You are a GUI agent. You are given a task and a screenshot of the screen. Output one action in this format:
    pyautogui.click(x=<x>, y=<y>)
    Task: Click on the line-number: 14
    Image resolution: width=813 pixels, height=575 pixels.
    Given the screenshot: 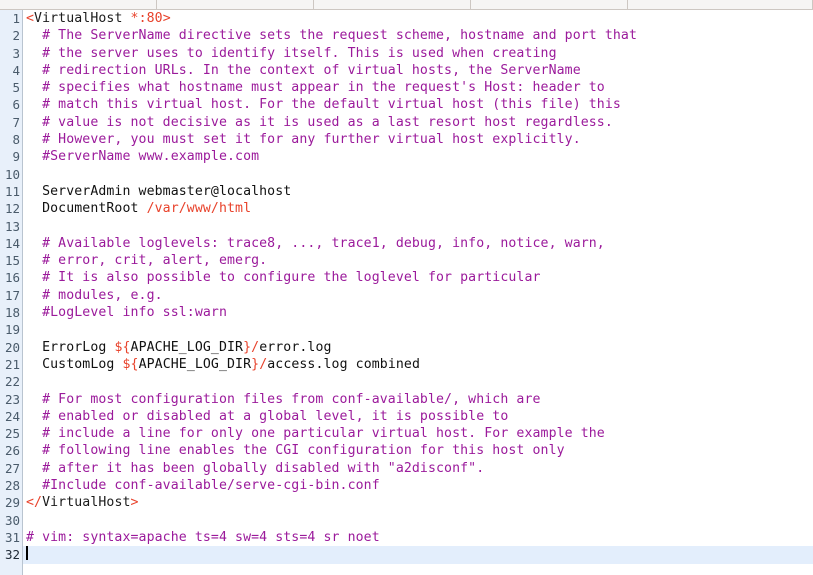 What is the action you would take?
    pyautogui.click(x=12, y=243)
    